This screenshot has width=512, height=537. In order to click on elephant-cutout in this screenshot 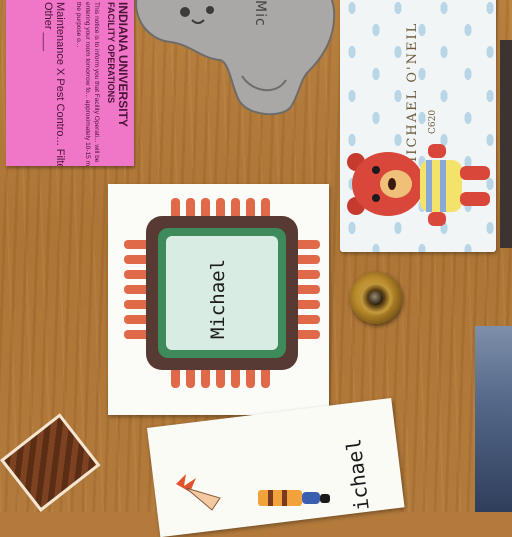, I will do `click(235, 58)`.